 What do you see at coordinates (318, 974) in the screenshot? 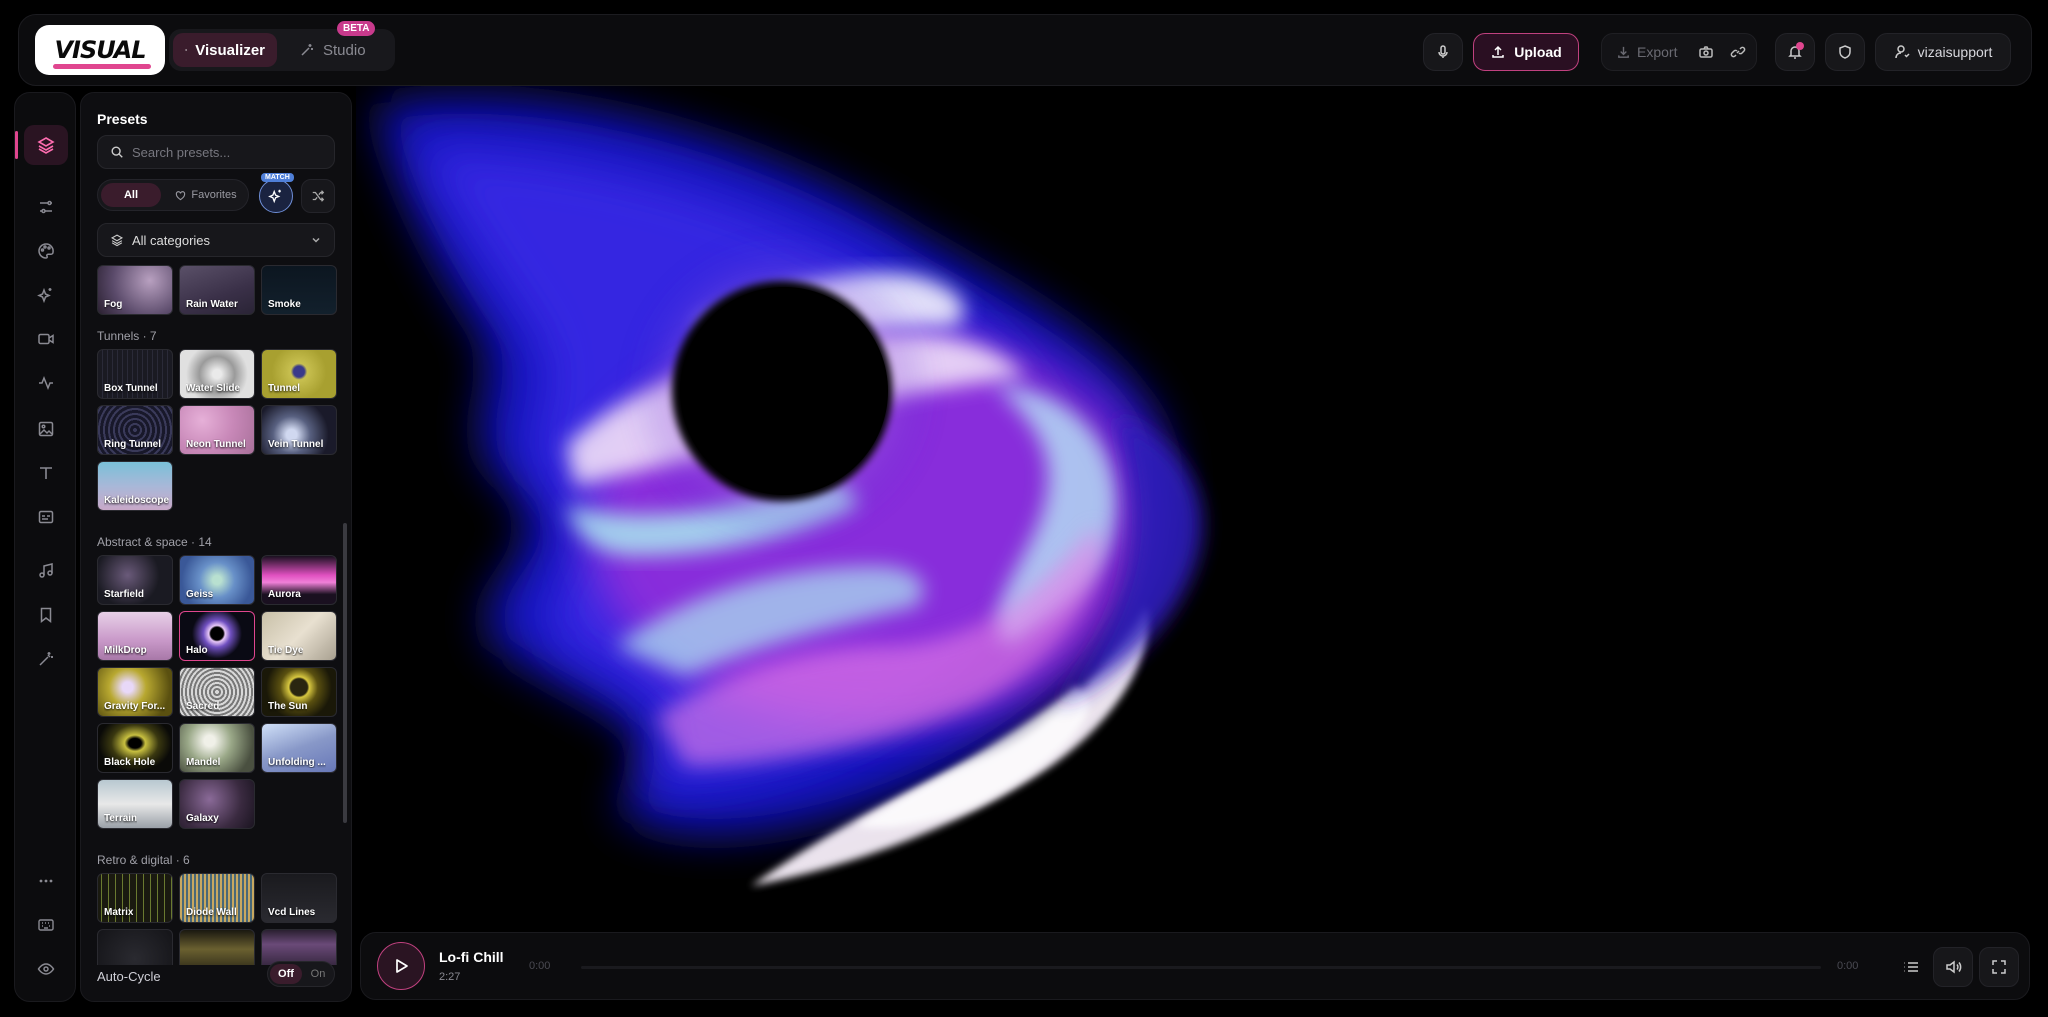
I see `auto-cycle-on: On` at bounding box center [318, 974].